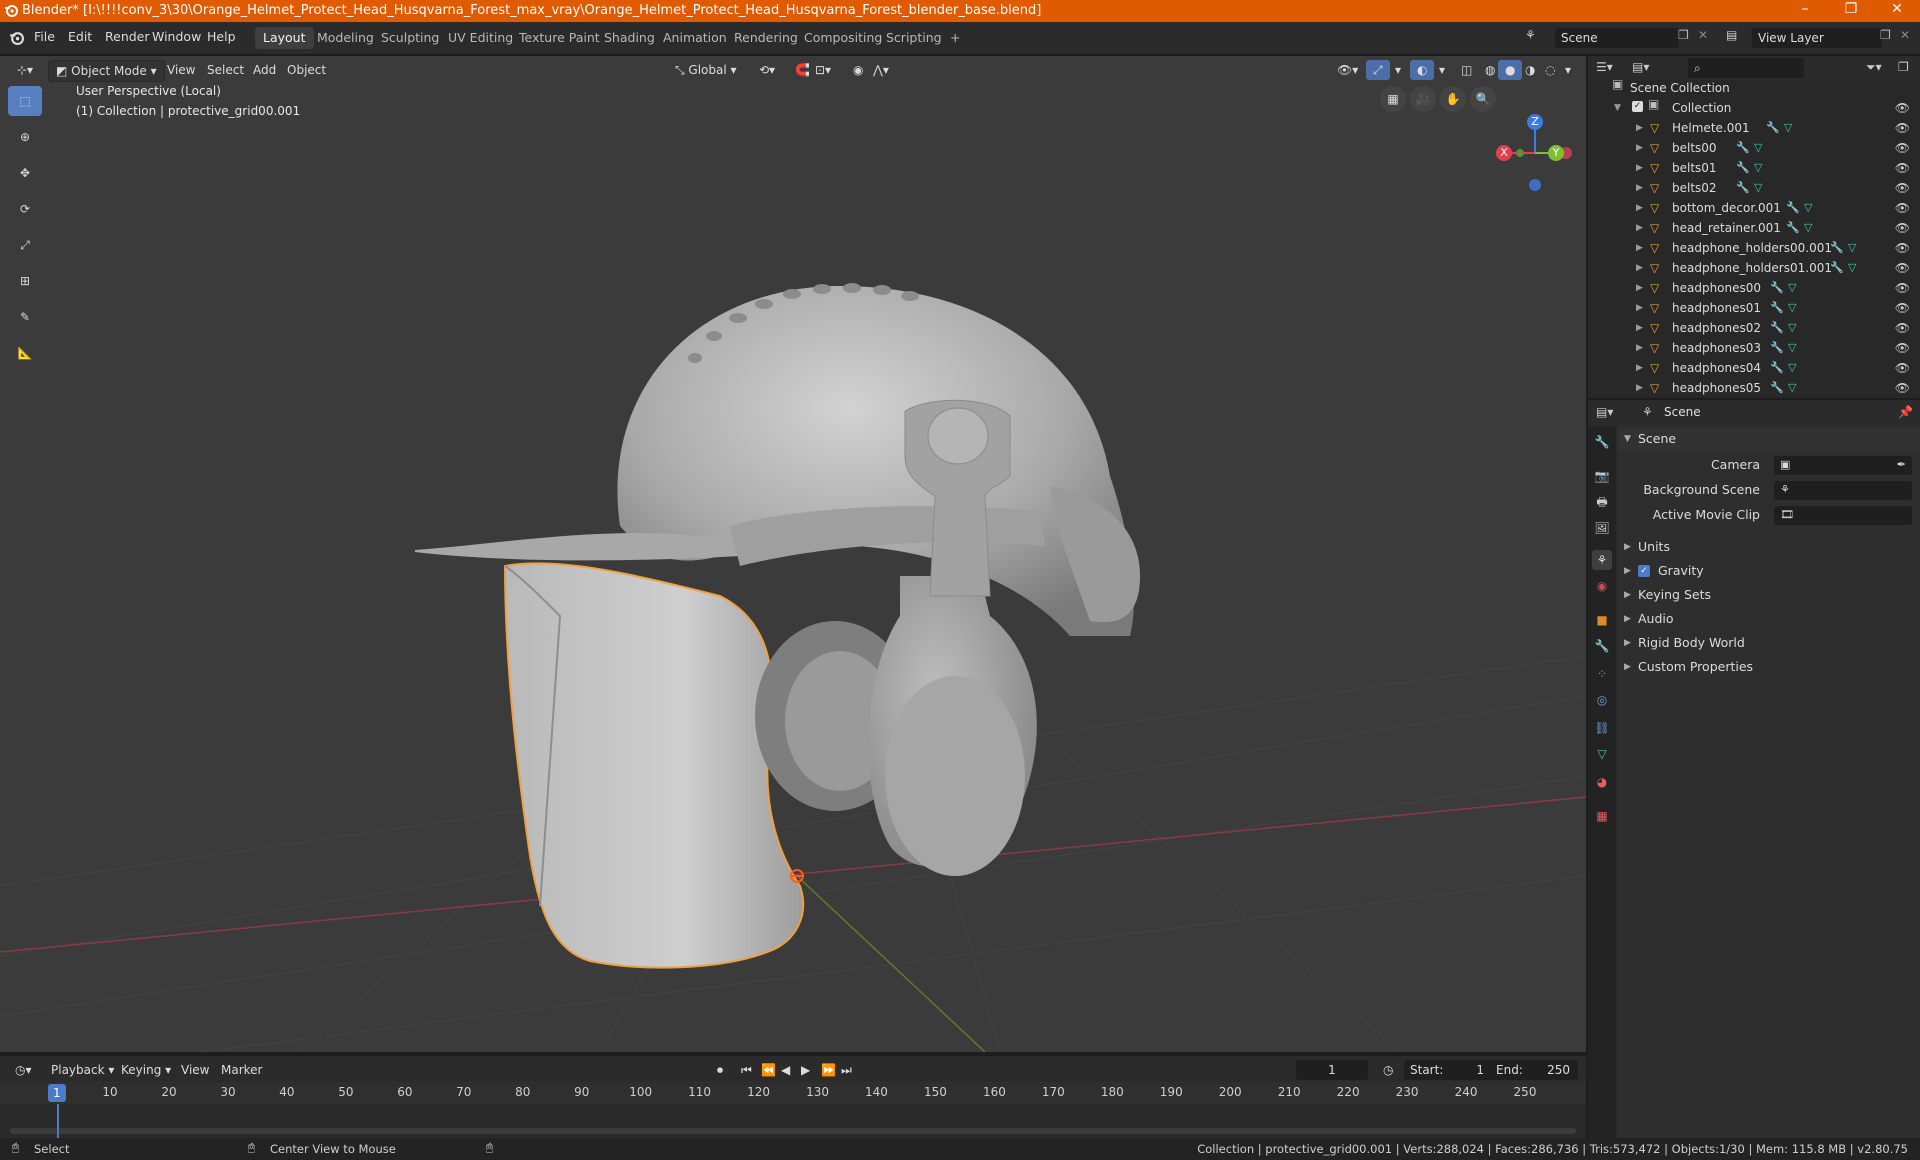 The width and height of the screenshot is (1920, 1160). What do you see at coordinates (1530, 35) in the screenshot?
I see `scene-icon: ⚘` at bounding box center [1530, 35].